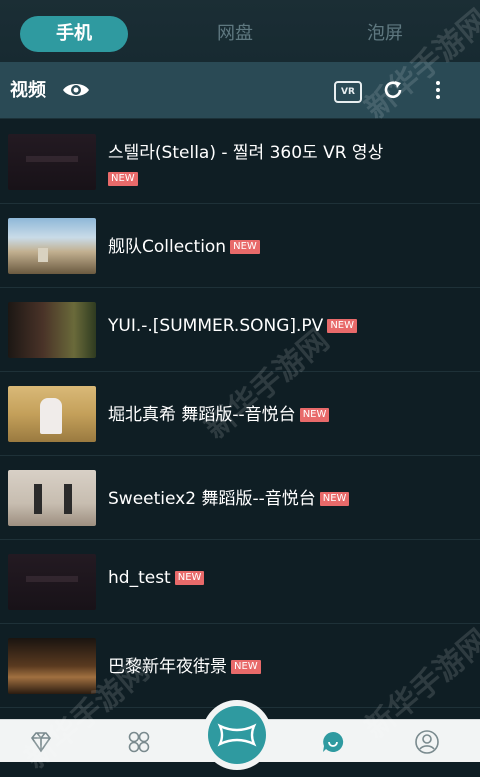 The width and height of the screenshot is (480, 777). I want to click on video-title: 舰队Collection, so click(167, 247).